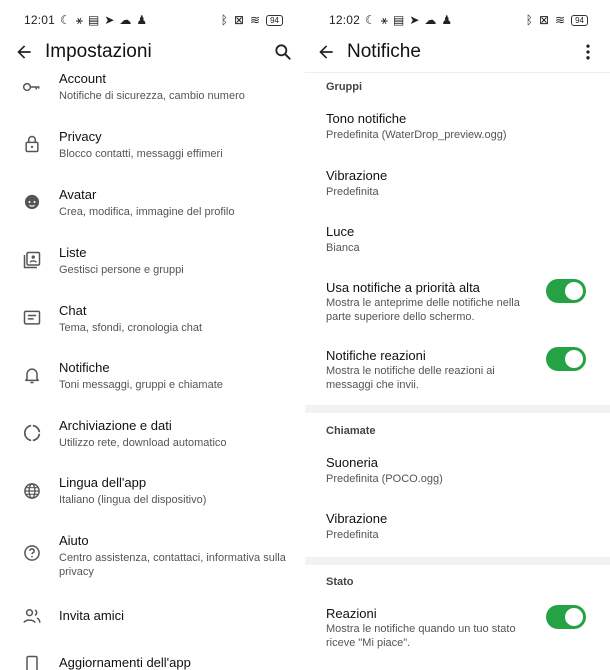  I want to click on help-icon, so click(32, 553).